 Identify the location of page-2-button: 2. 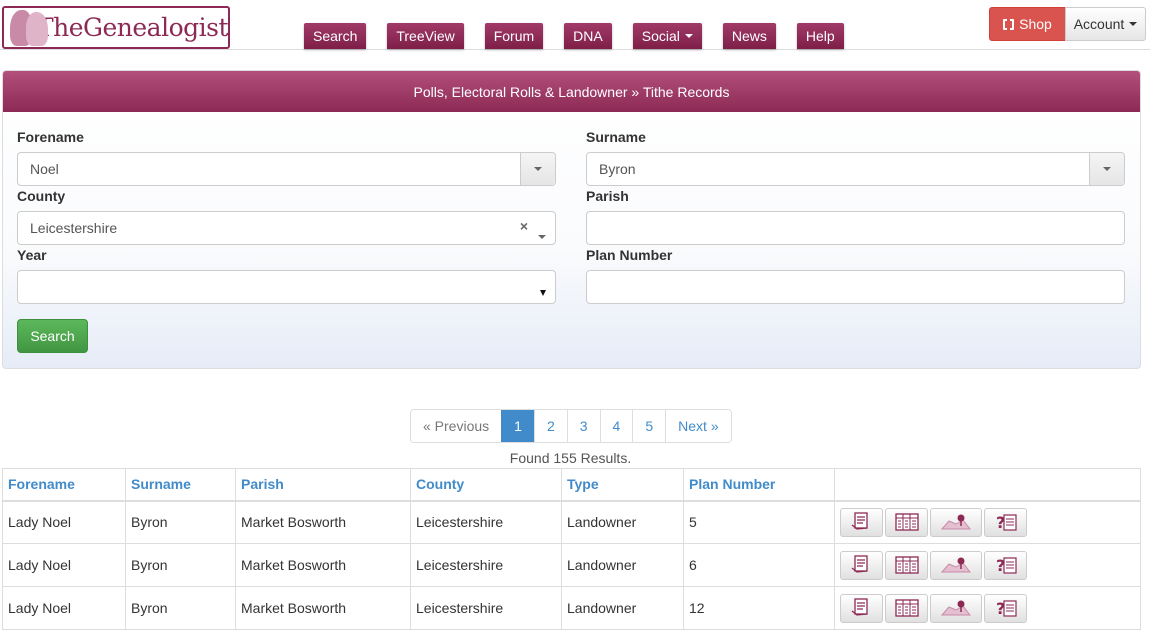
(550, 426).